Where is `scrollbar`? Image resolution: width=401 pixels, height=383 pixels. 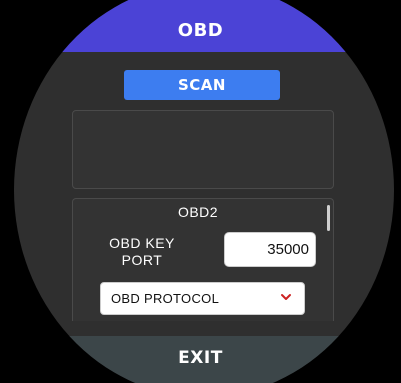 scrollbar is located at coordinates (328, 218).